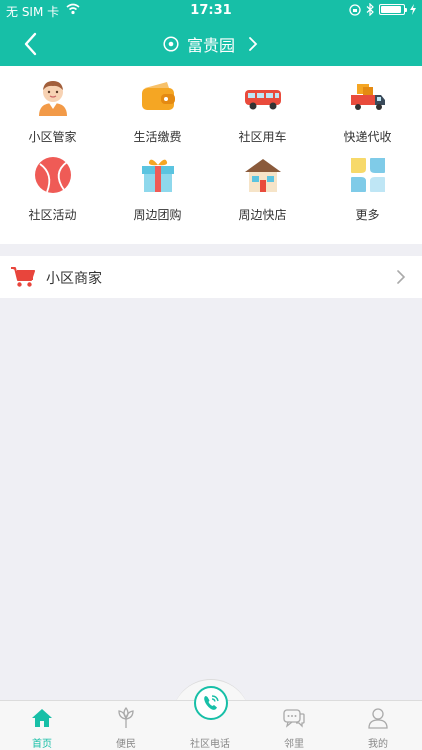  I want to click on butler-icon, so click(53, 98).